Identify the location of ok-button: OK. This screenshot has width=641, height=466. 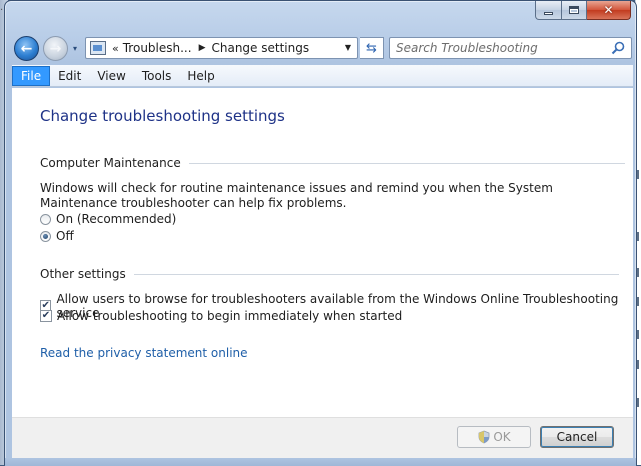
(494, 437).